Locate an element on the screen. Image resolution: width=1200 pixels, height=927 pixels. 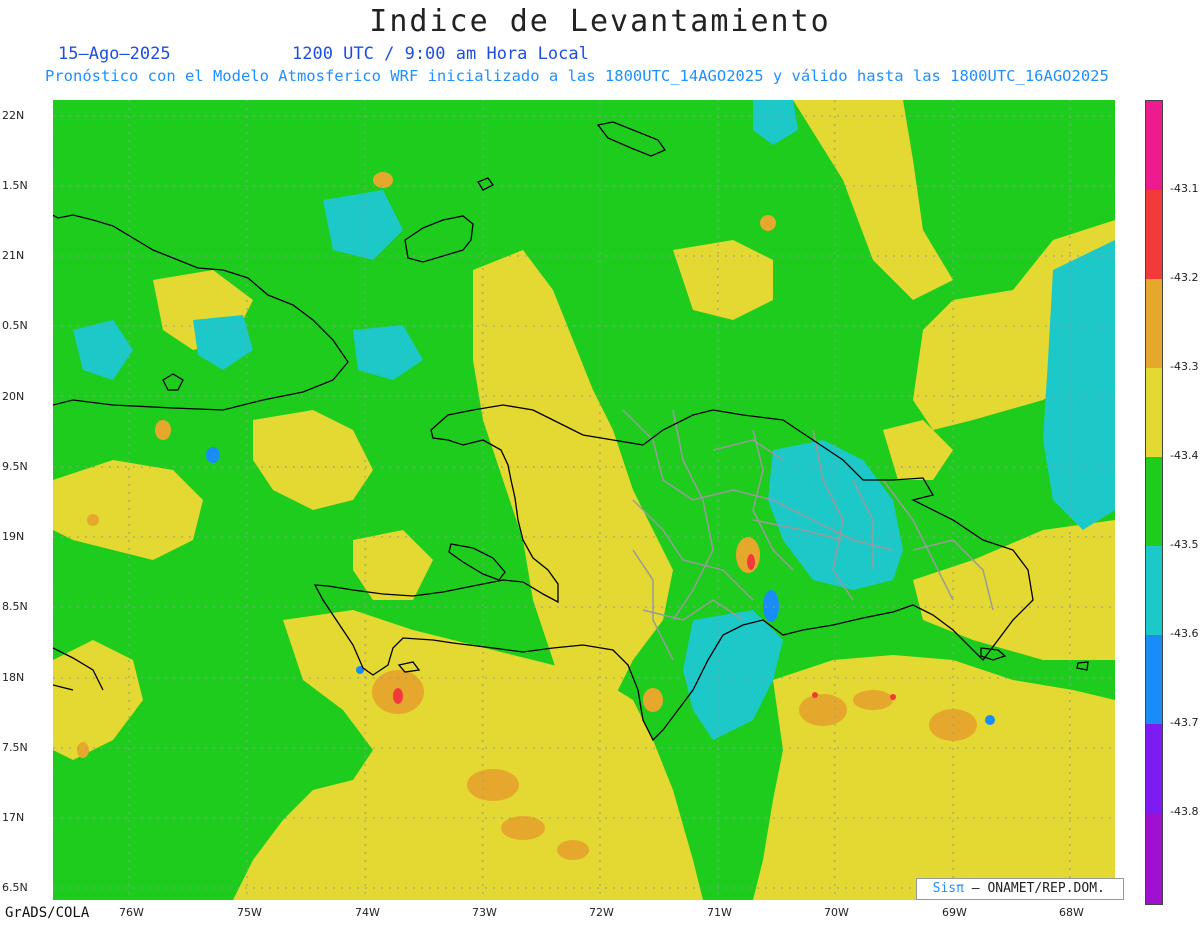
lat-label: 8.5N is located at coordinates (15, 606).